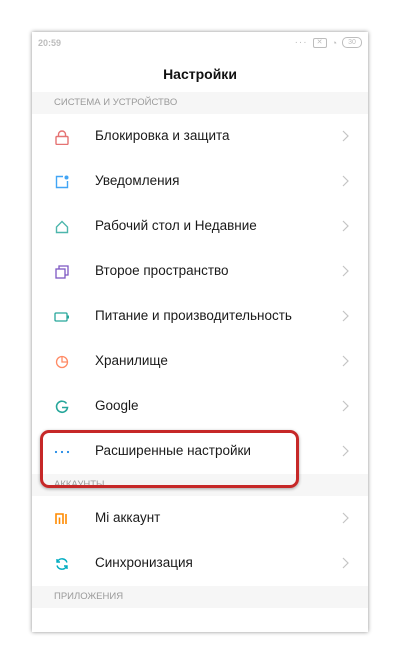  Describe the element at coordinates (200, 43) in the screenshot. I see `status-bar: 20:59 ··· ✕ ◔ 30` at that location.